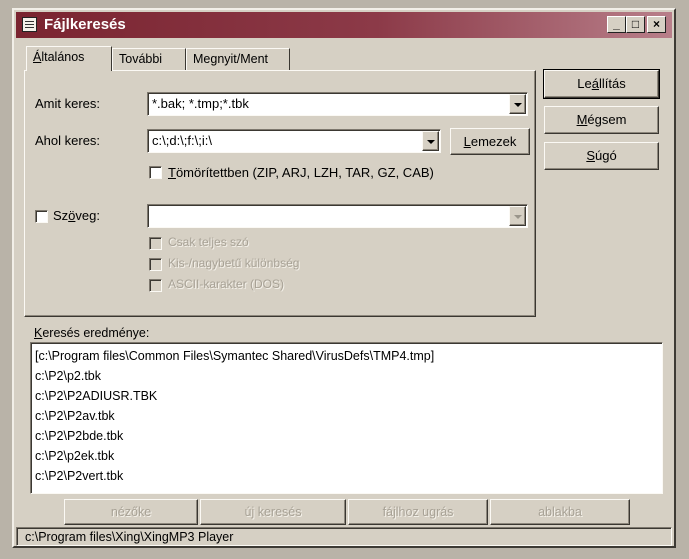 This screenshot has width=689, height=559. Describe the element at coordinates (601, 120) in the screenshot. I see `cancel-button: Mégsem` at that location.